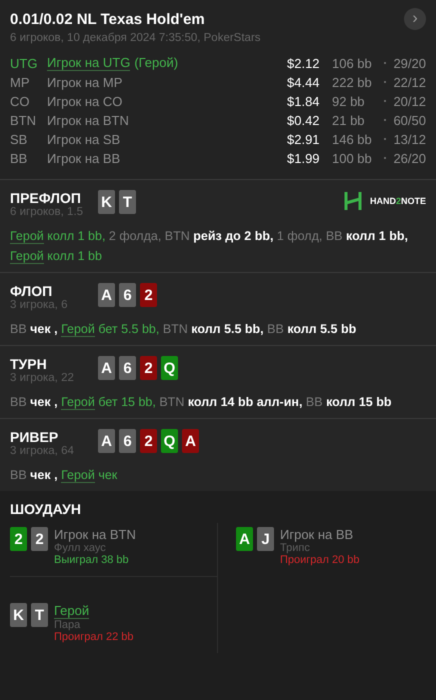 Image resolution: width=436 pixels, height=700 pixels. I want to click on stack-amount: $4.44, so click(304, 82).